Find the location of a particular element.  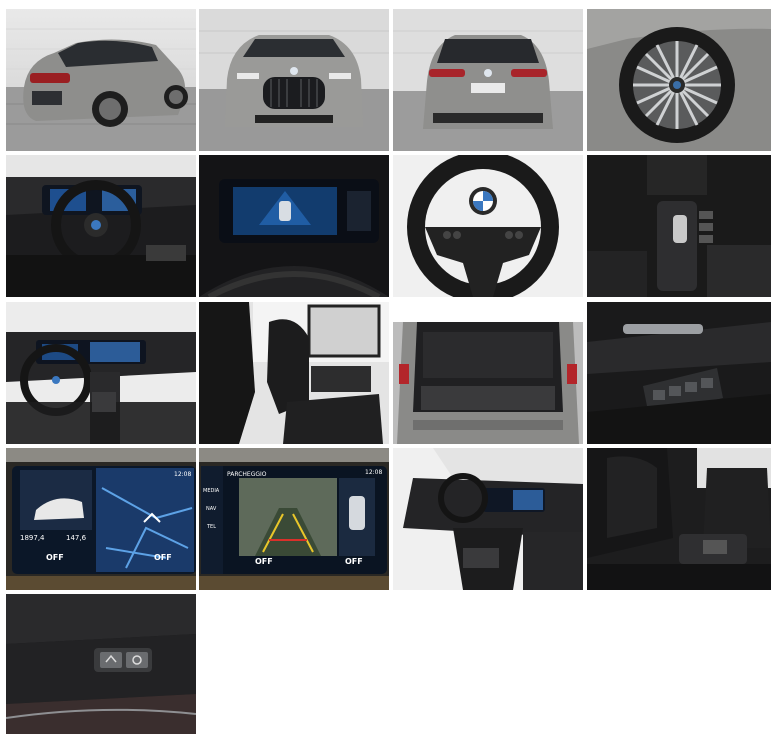

photo-image: PARCHEGGIO MEDIA NAV TEL OFF OFF 12:08 is located at coordinates (294, 519).